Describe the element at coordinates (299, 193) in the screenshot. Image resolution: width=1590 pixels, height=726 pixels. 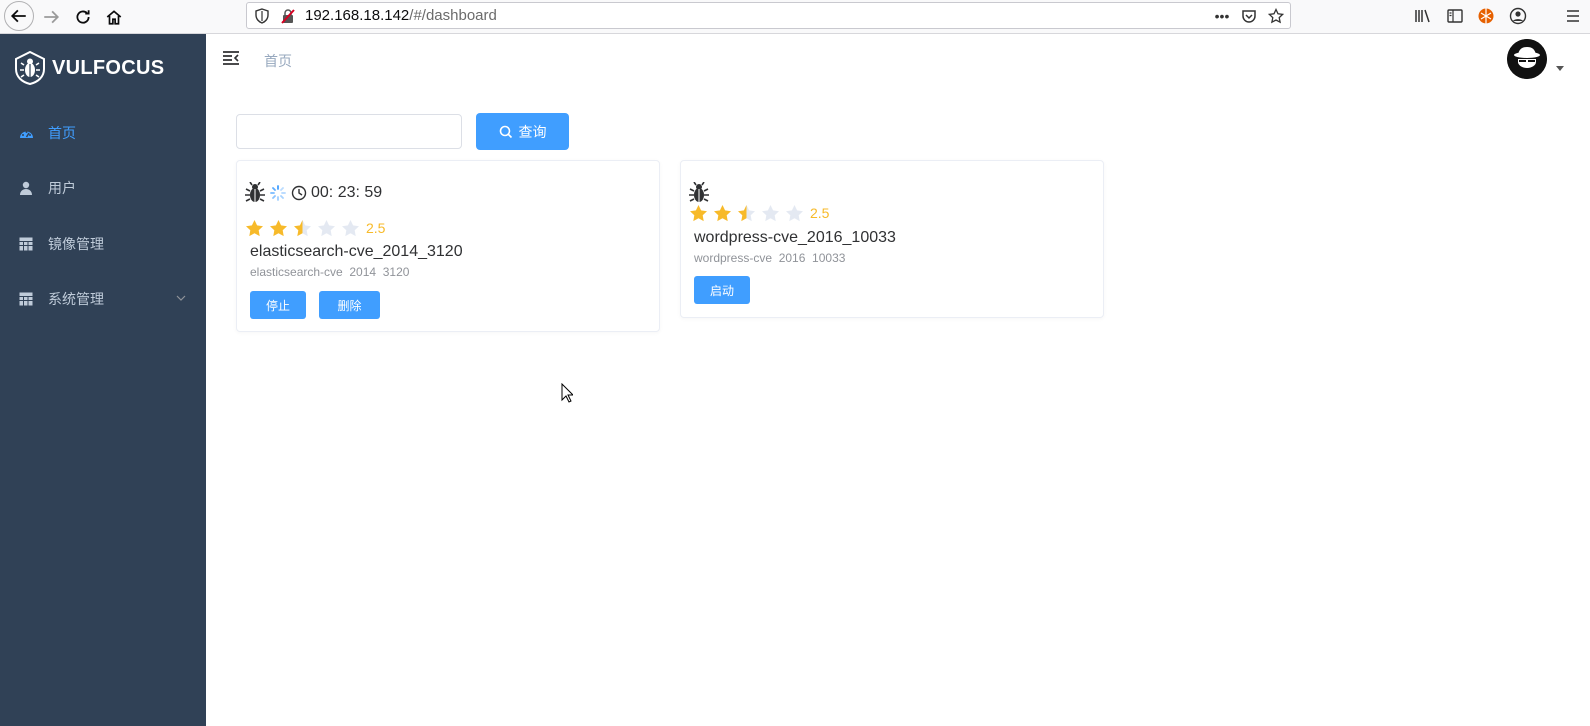
I see `clock-icon` at that location.